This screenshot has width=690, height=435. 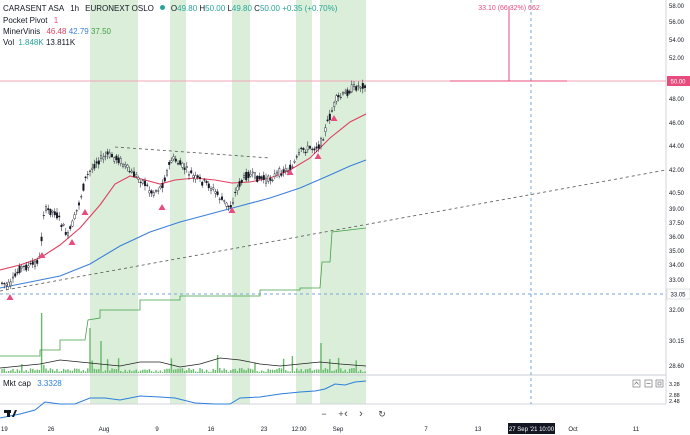 I want to click on highlight-band, so click(x=304, y=202).